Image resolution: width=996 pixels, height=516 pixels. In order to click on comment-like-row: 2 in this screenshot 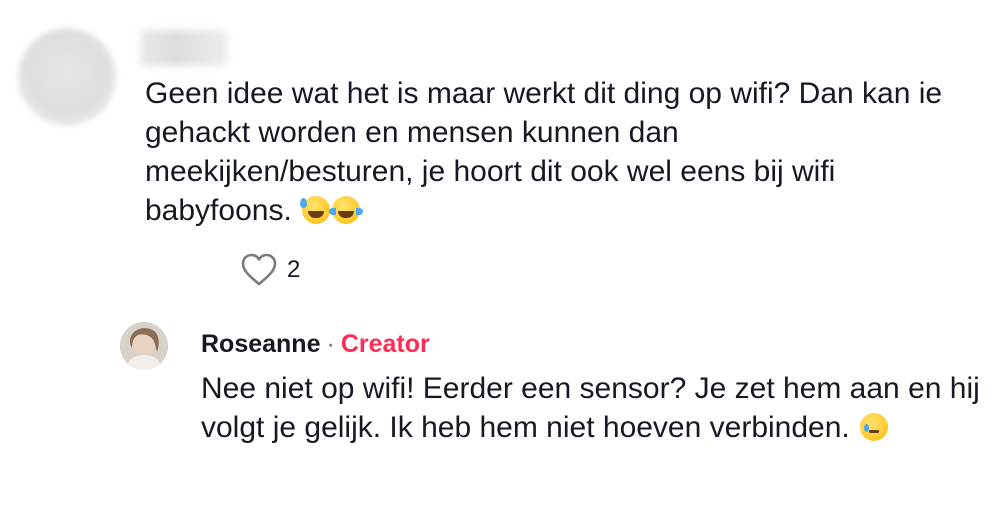, I will do `click(270, 270)`.